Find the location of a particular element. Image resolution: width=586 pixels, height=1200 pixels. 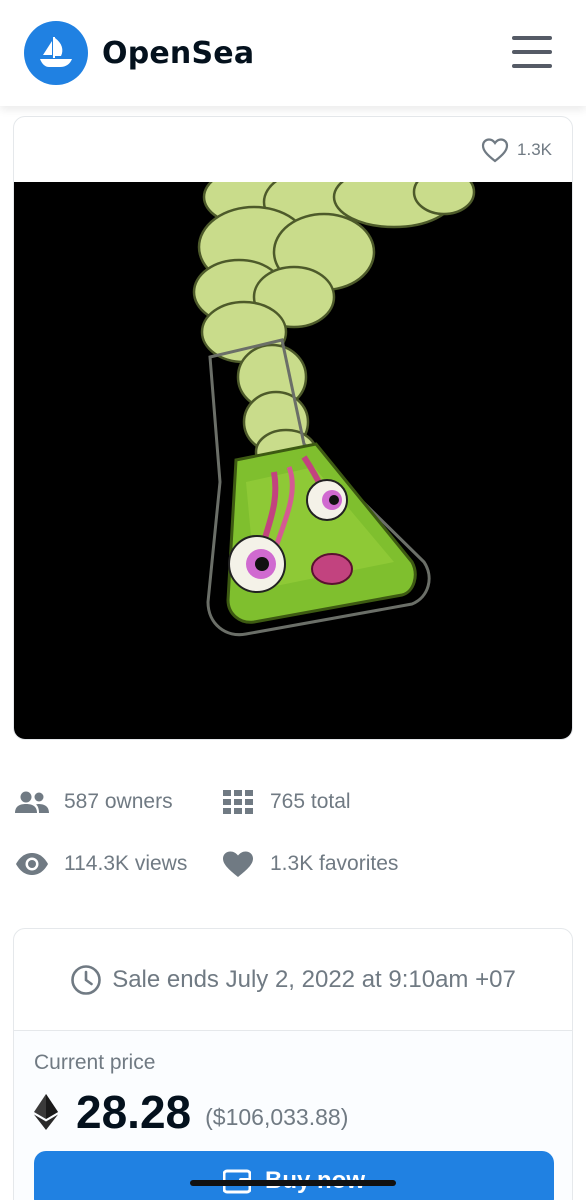

opensea-logo-icon is located at coordinates (56, 53).